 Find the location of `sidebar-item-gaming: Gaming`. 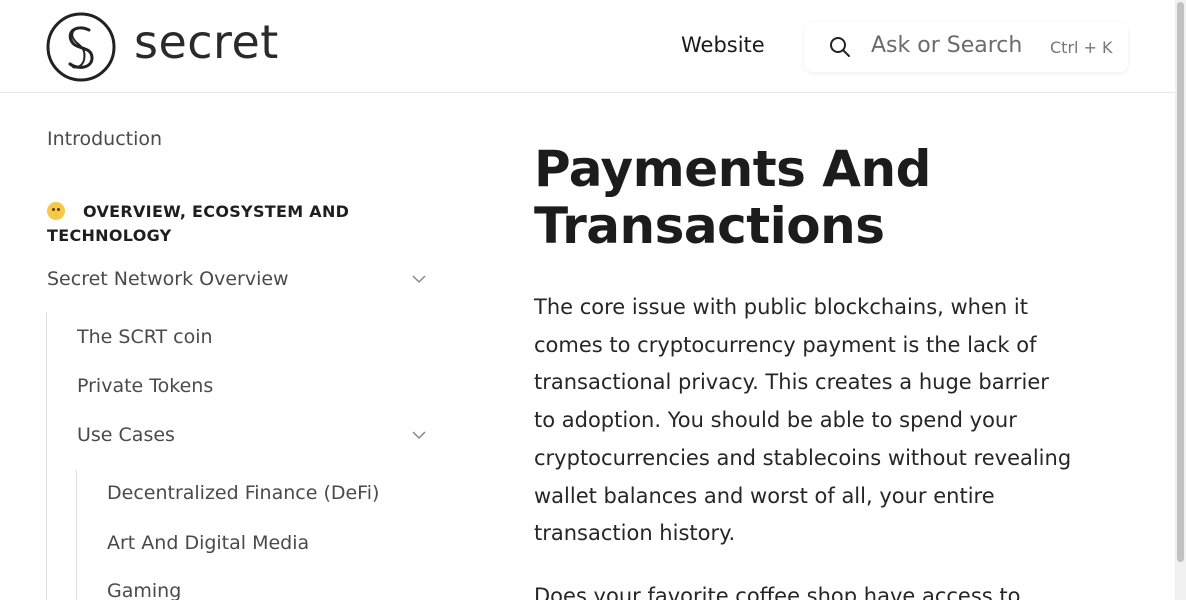

sidebar-item-gaming: Gaming is located at coordinates (144, 590).